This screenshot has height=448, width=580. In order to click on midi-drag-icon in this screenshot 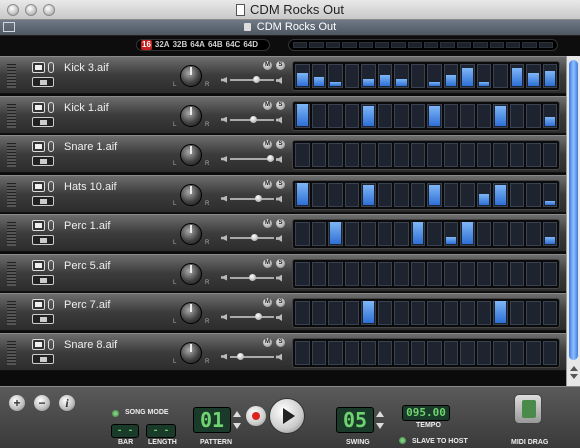, I will do `click(528, 409)`.